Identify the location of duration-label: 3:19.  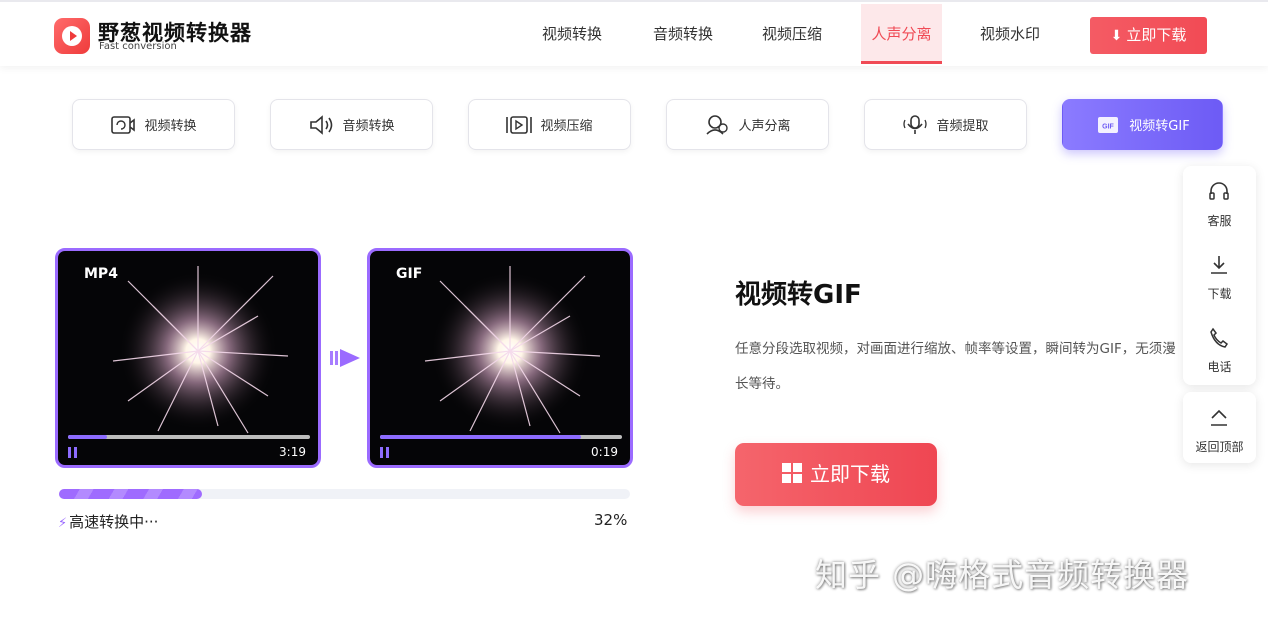
(292, 452).